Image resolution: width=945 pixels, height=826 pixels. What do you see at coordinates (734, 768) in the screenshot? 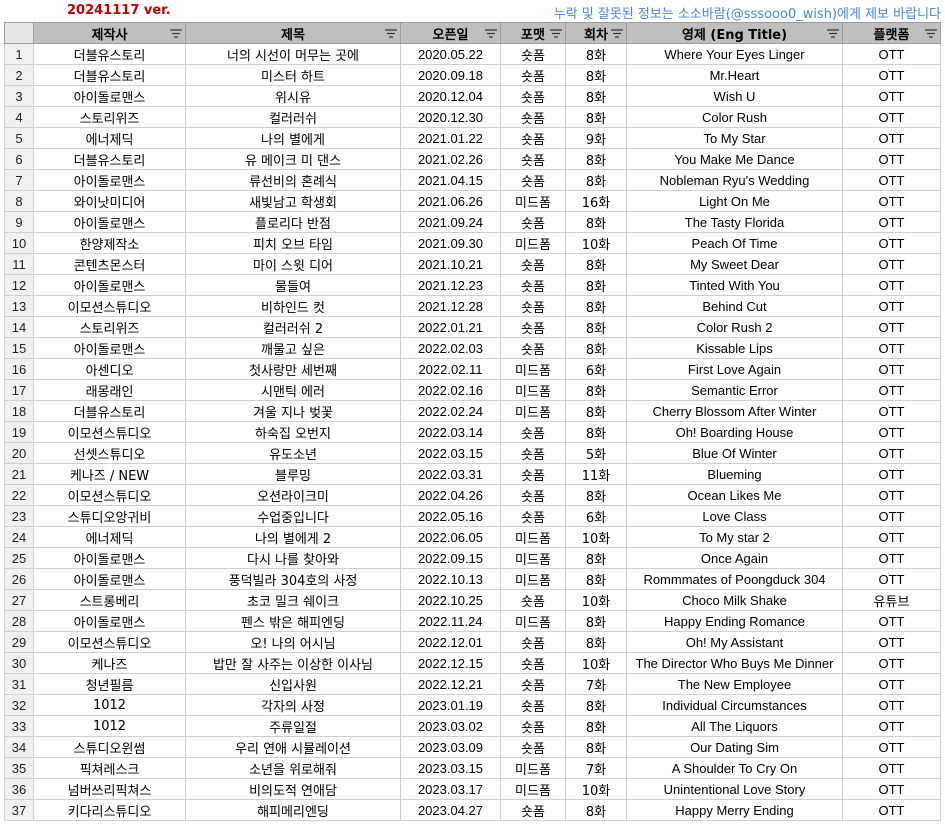
I see `cell-eng-title: A Shoulder To Cry On` at bounding box center [734, 768].